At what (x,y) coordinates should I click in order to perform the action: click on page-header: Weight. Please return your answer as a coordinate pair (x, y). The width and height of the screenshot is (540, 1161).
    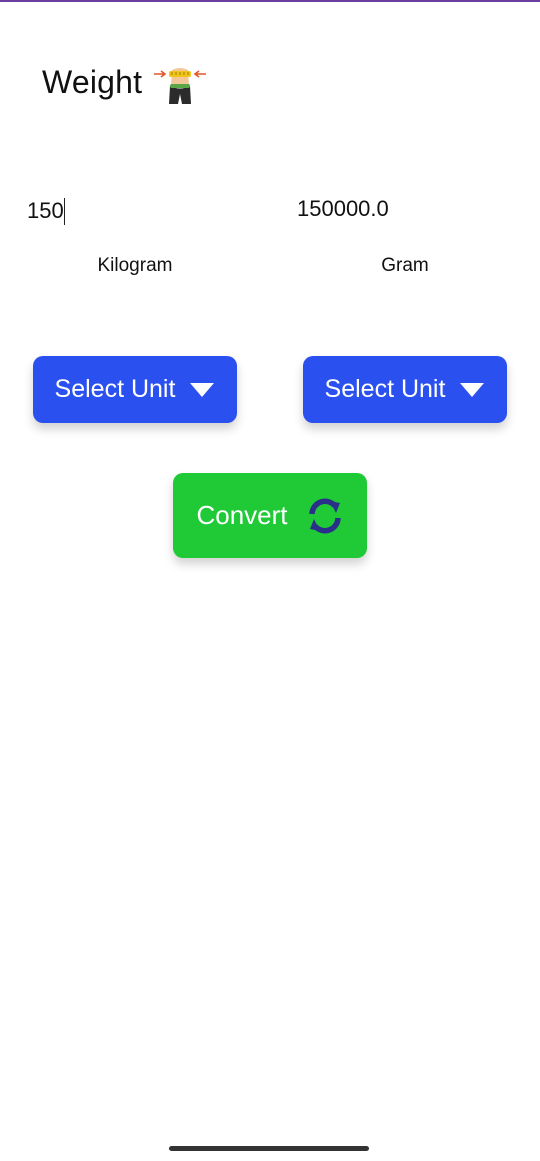
    Looking at the image, I should click on (125, 82).